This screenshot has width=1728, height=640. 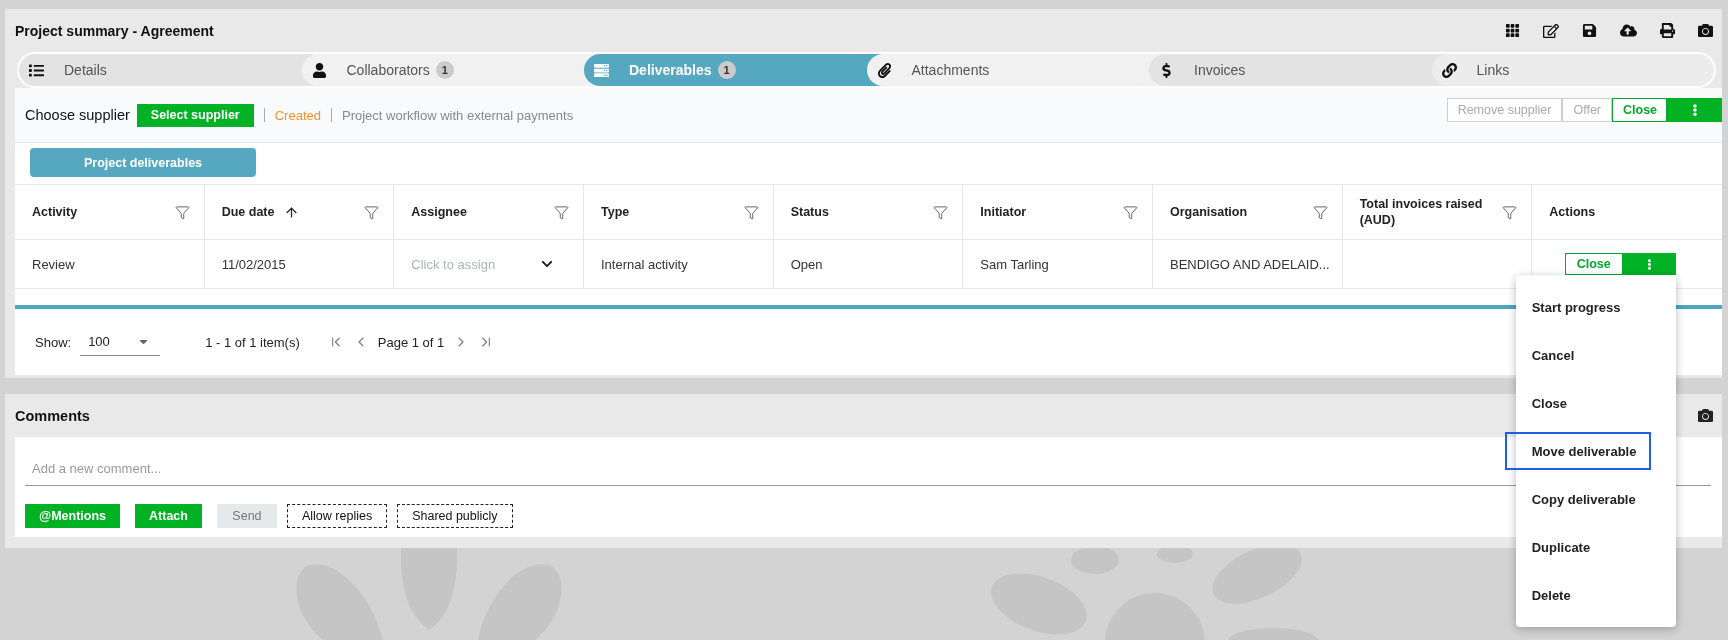 I want to click on column-header: Assignee, so click(x=439, y=212).